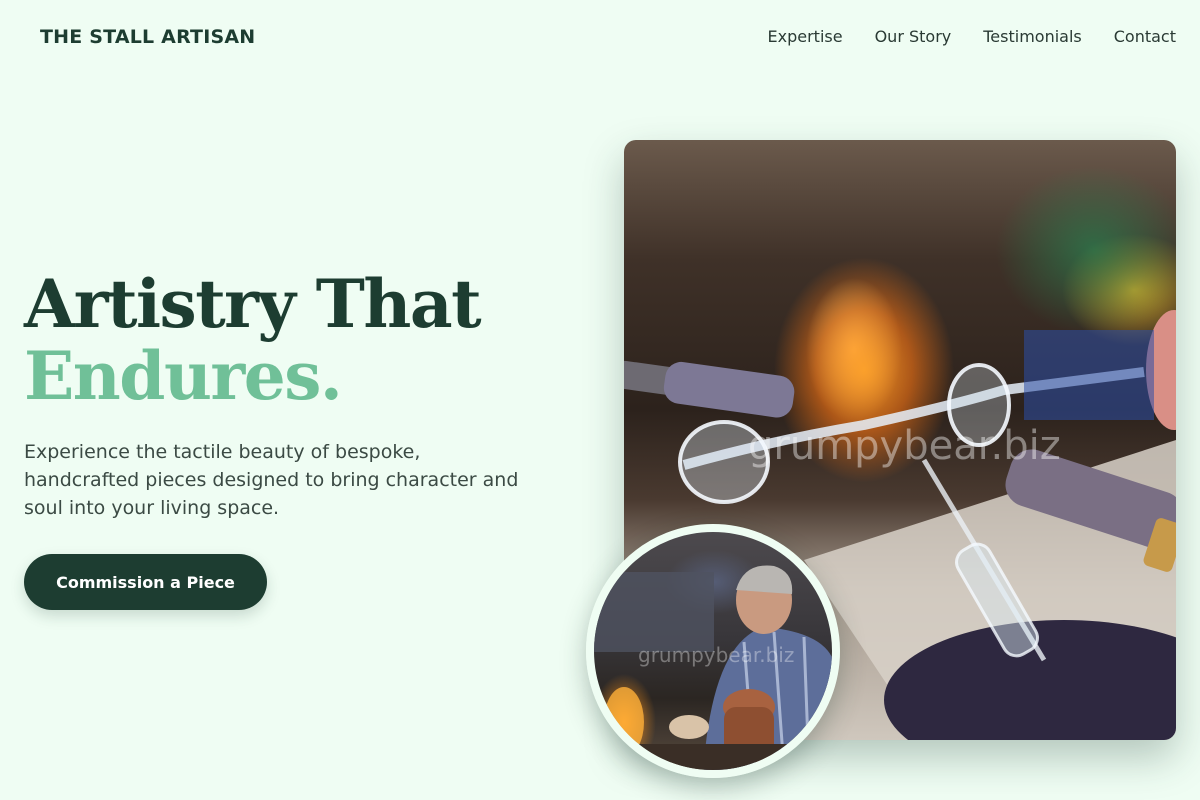  What do you see at coordinates (913, 36) in the screenshot?
I see `nav-link-our-story: Our Story` at bounding box center [913, 36].